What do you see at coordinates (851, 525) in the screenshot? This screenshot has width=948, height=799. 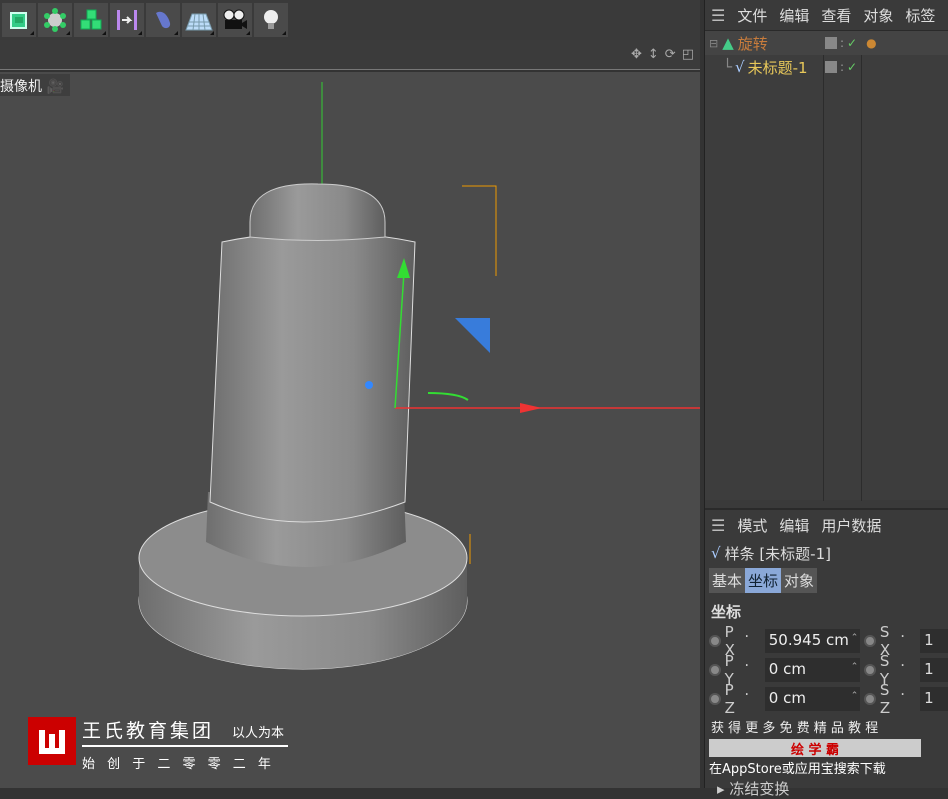 I see `menu-userdata: 用户数据` at bounding box center [851, 525].